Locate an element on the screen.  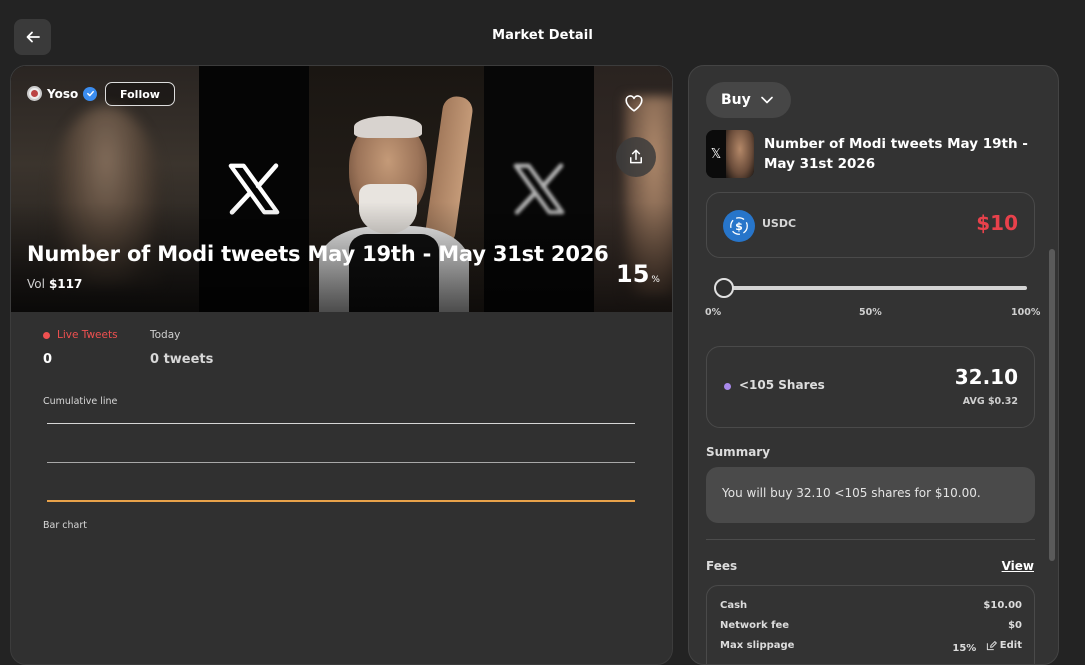
trade-mode-dropdown: Buy is located at coordinates (748, 100).